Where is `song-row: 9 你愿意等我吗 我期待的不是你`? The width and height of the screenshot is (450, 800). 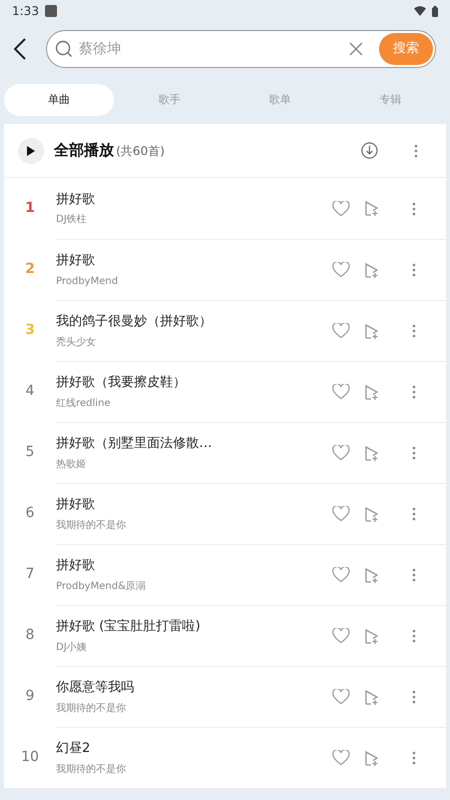 song-row: 9 你愿意等我吗 我期待的不是你 is located at coordinates (225, 696).